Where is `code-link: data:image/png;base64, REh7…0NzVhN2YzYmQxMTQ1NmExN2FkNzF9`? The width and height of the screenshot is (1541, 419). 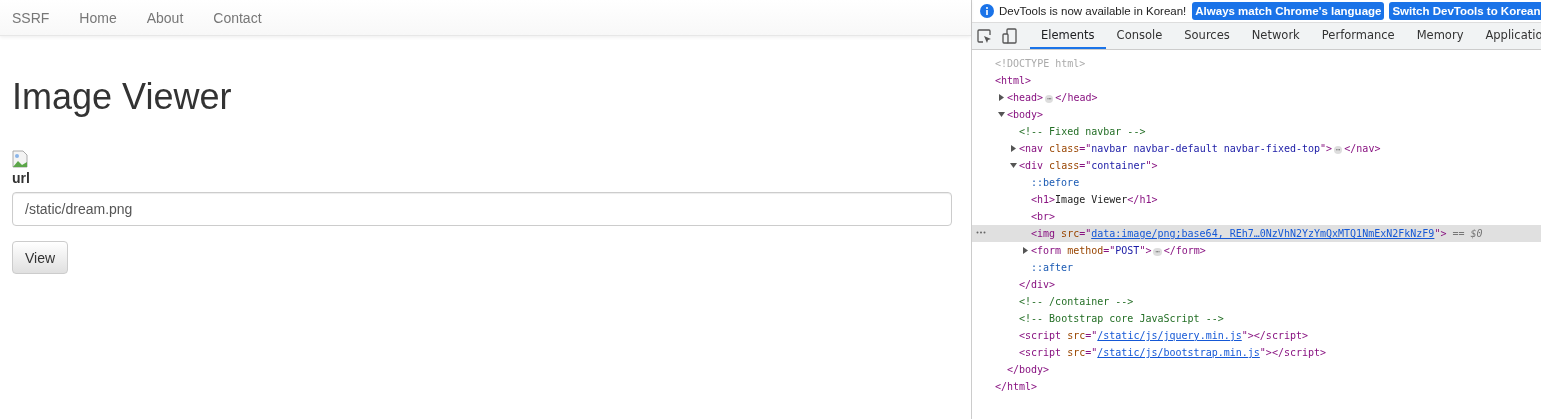
code-link: data:image/png;base64, REh7…0NzVhN2YzYmQxMTQ1NmExN2FkNzF9 is located at coordinates (1263, 233).